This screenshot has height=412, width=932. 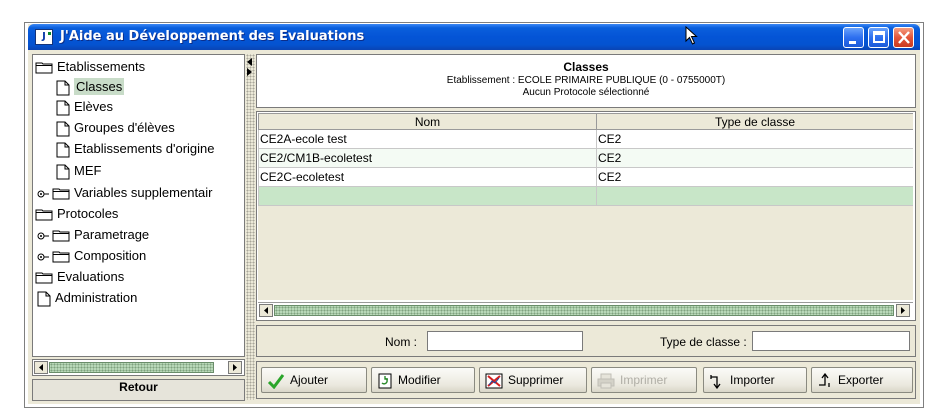 I want to click on type-classe-input, so click(x=831, y=341).